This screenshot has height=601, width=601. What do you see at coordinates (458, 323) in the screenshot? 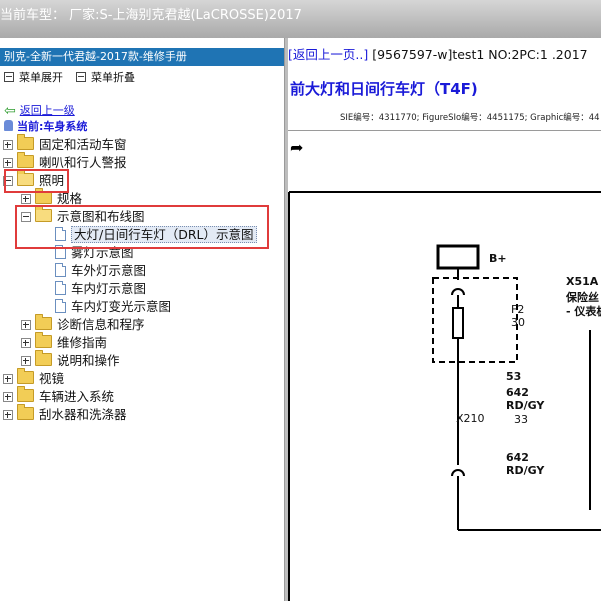
I see `fuse-f2-symbol` at bounding box center [458, 323].